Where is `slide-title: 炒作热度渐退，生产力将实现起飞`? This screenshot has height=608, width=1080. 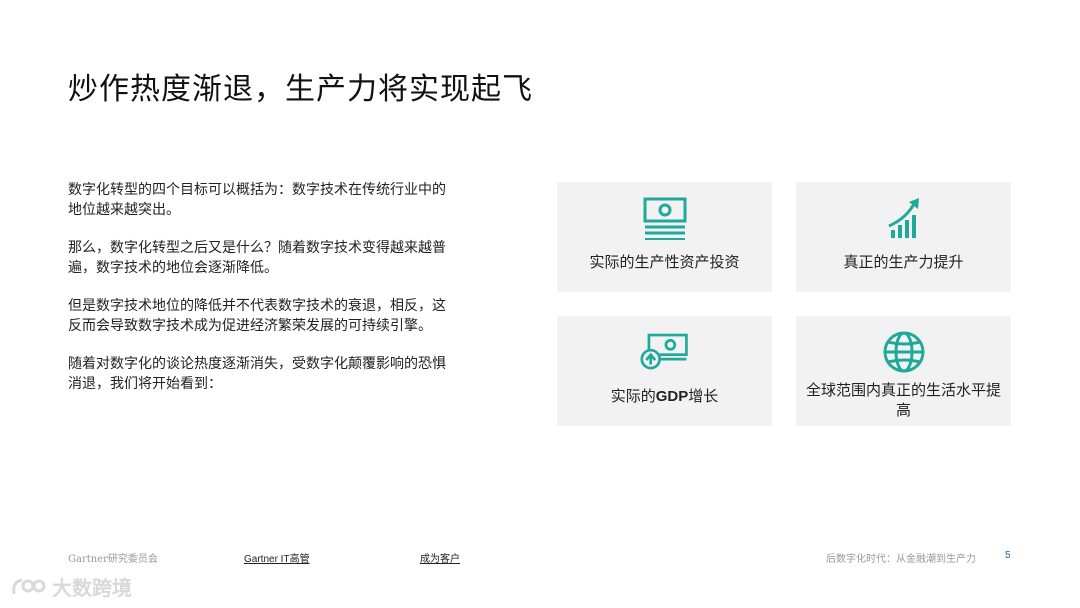
slide-title: 炒作热度渐退，生产力将实现起飞 is located at coordinates (300, 89).